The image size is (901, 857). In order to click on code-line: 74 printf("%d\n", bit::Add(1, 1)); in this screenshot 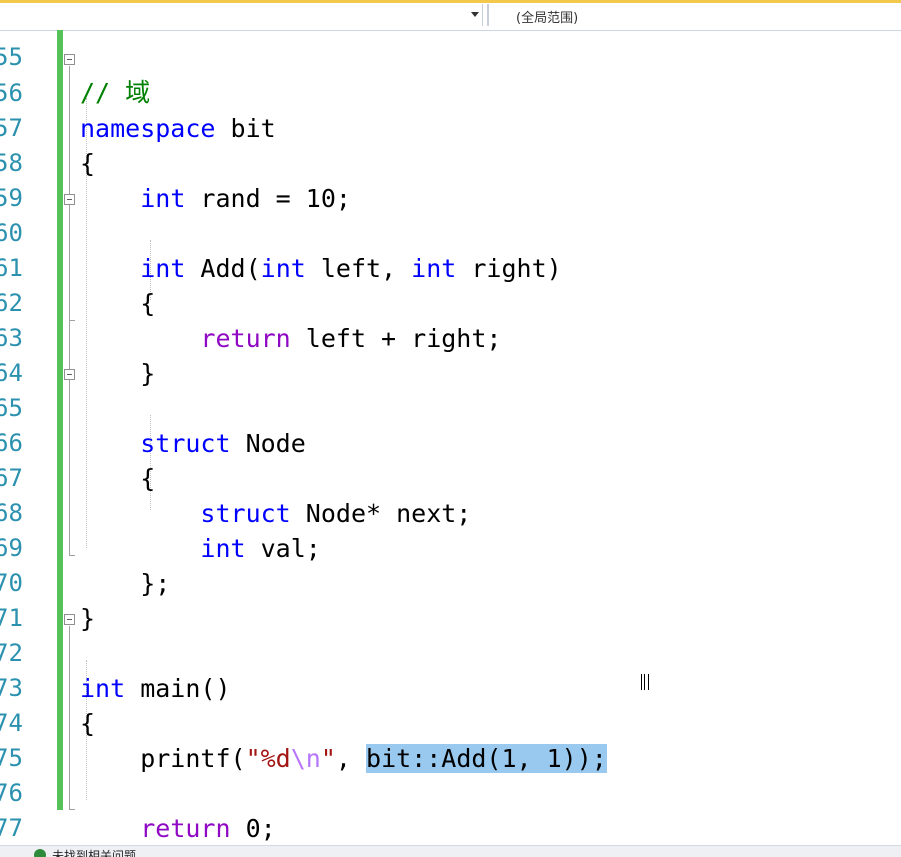, I will do `click(450, 722)`.